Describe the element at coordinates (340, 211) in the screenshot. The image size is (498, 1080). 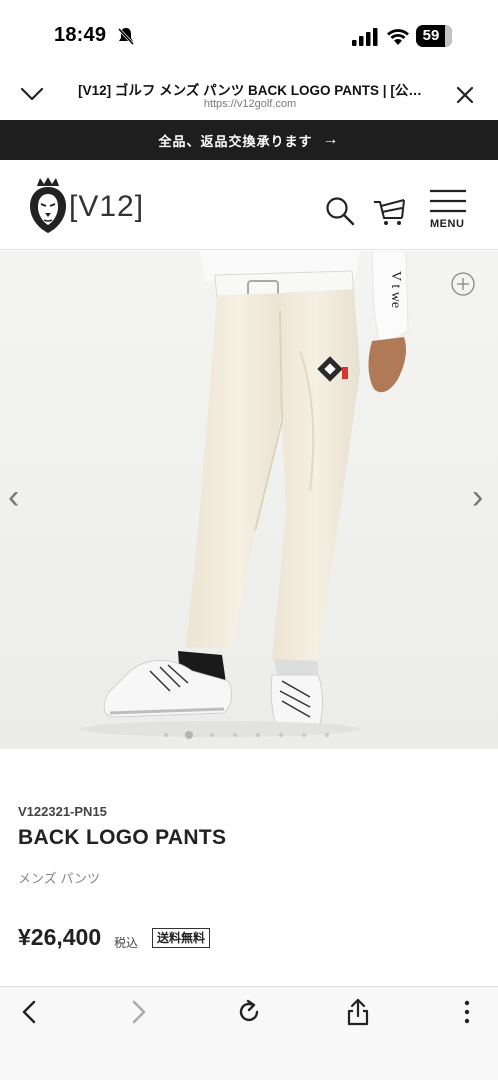
I see `search-icon` at that location.